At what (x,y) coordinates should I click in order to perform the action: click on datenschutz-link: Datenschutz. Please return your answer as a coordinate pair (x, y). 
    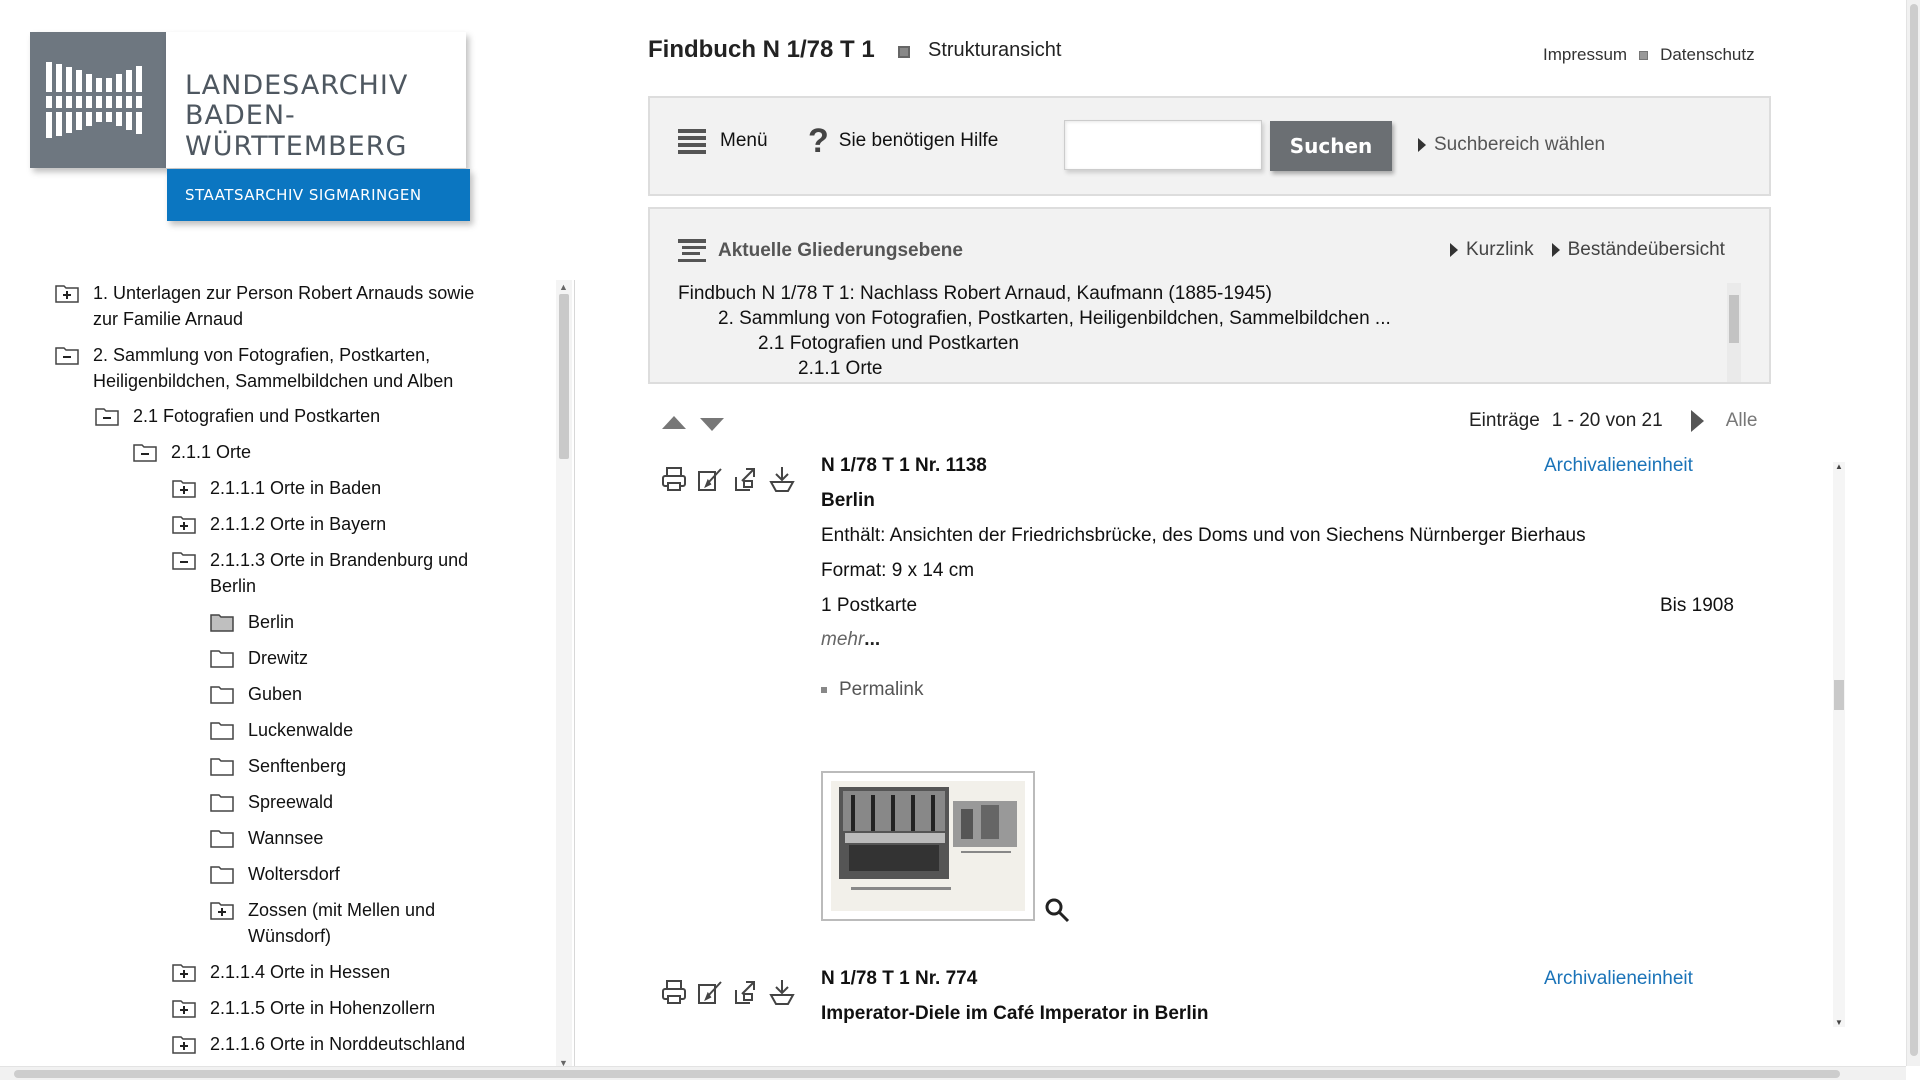
    Looking at the image, I should click on (1707, 55).